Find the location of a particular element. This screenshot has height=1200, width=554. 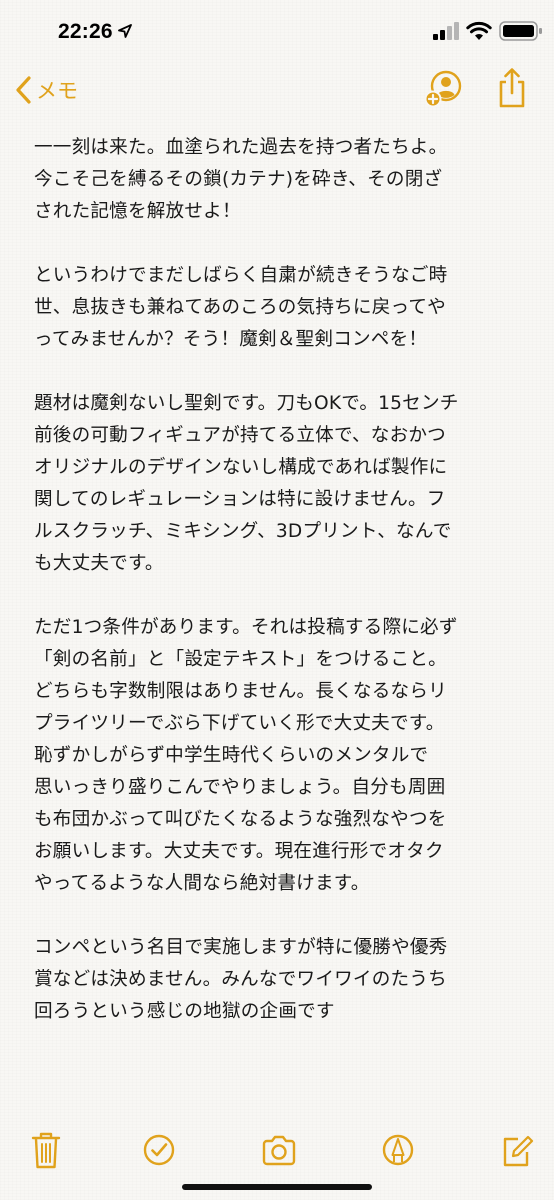

note-line: プライツリーでぶら下げていく形で大丈夫です。 is located at coordinates (239, 723).